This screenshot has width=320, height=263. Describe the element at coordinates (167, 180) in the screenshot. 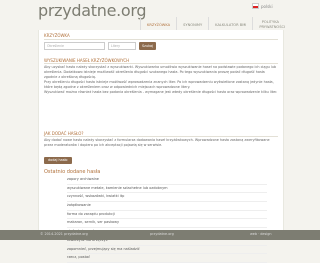

I see `list-item: zapory archiwalne` at that location.